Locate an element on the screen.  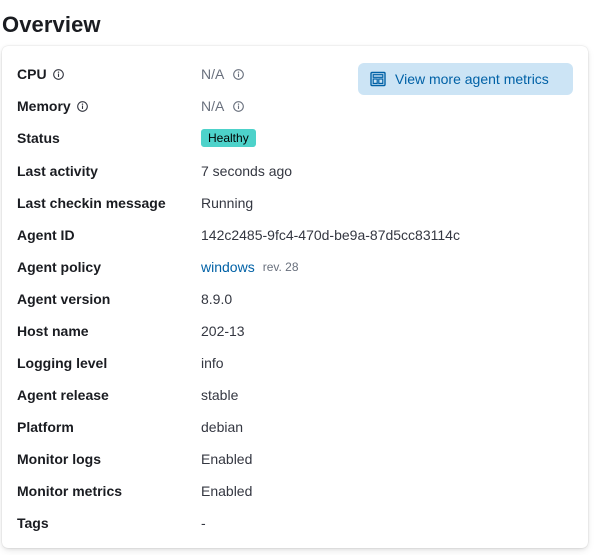
status-badge: Healthy is located at coordinates (228, 138).